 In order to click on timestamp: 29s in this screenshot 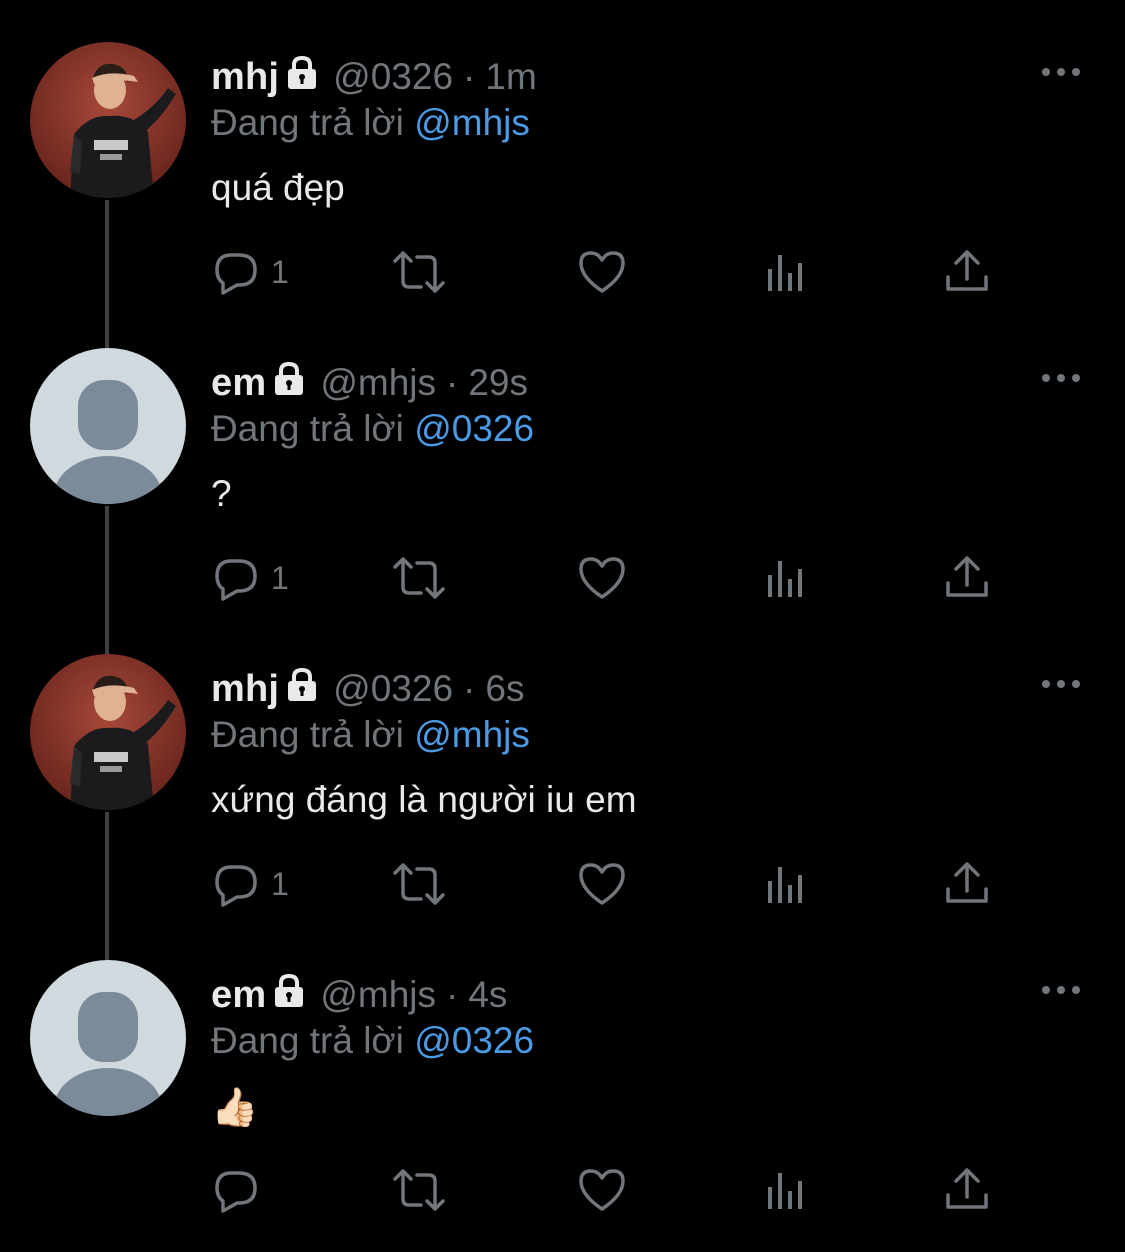, I will do `click(498, 383)`.